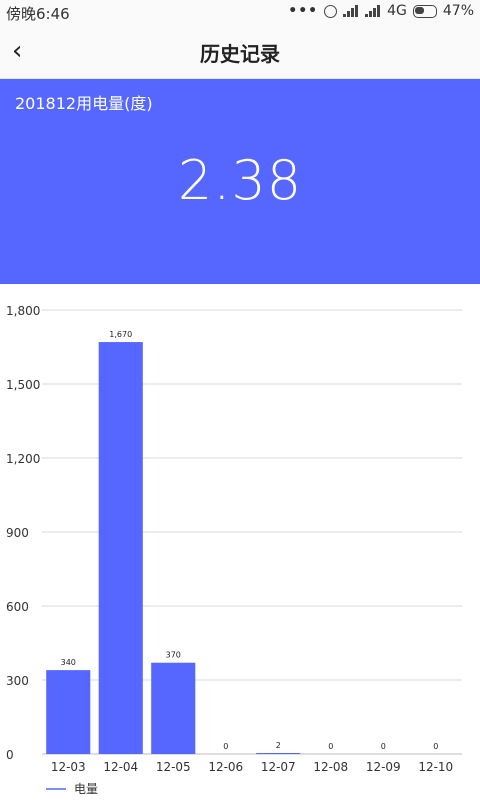 Image resolution: width=480 pixels, height=804 pixels. Describe the element at coordinates (68, 767) in the screenshot. I see `x-tick-label: 12-03` at that location.